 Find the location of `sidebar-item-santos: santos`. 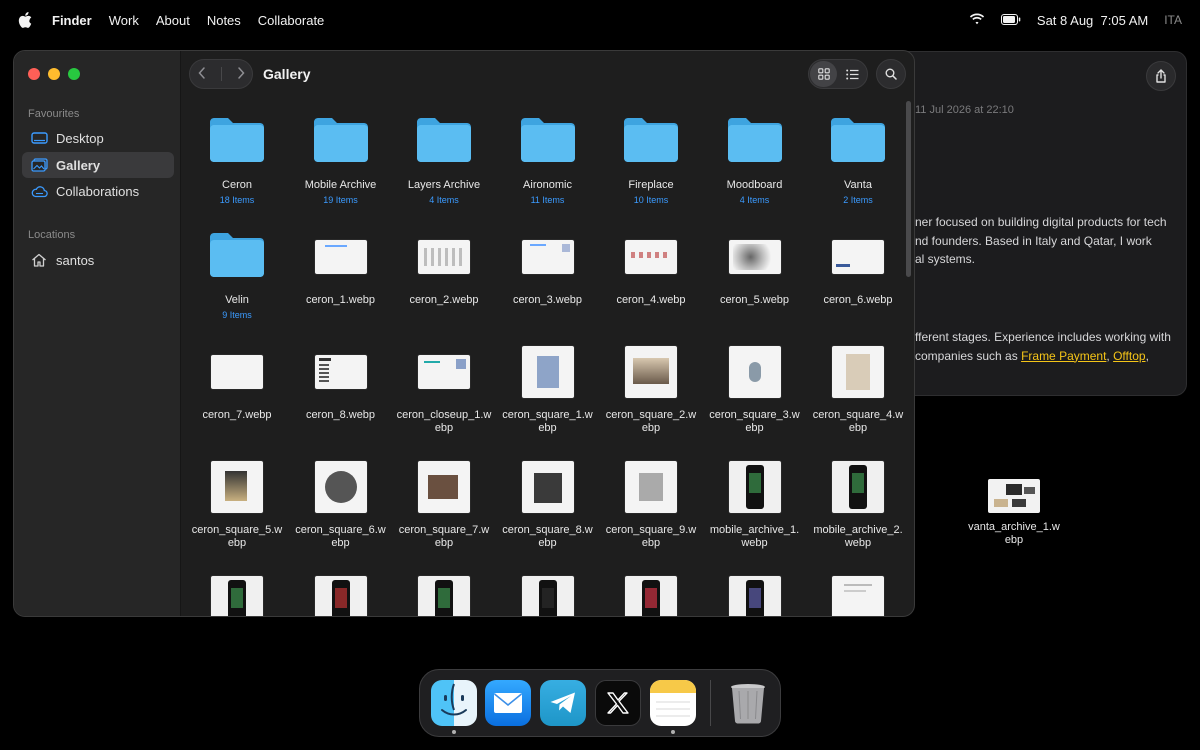

sidebar-item-santos: santos is located at coordinates (98, 260).